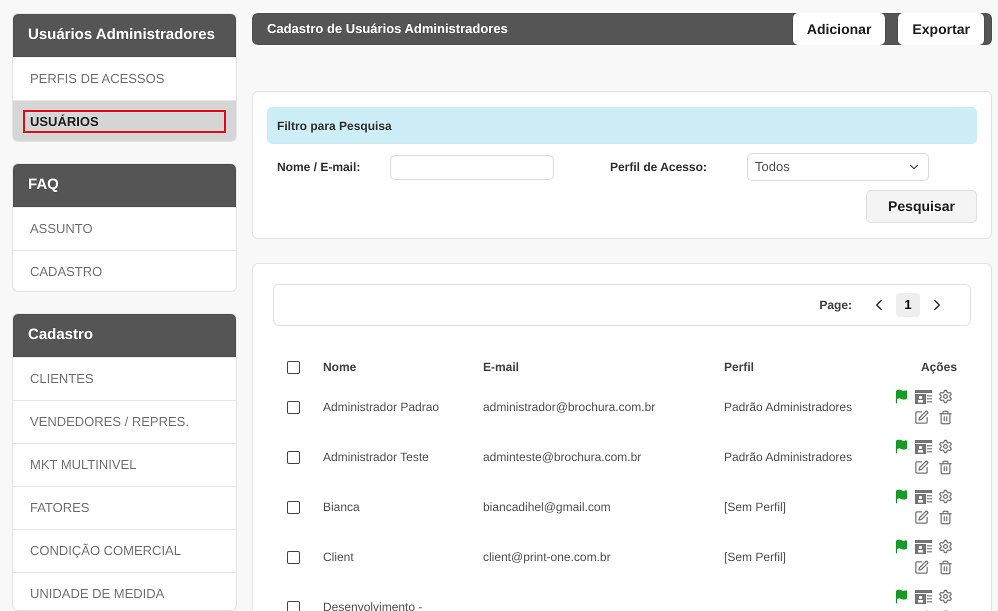  I want to click on column-header: E-mail, so click(501, 367).